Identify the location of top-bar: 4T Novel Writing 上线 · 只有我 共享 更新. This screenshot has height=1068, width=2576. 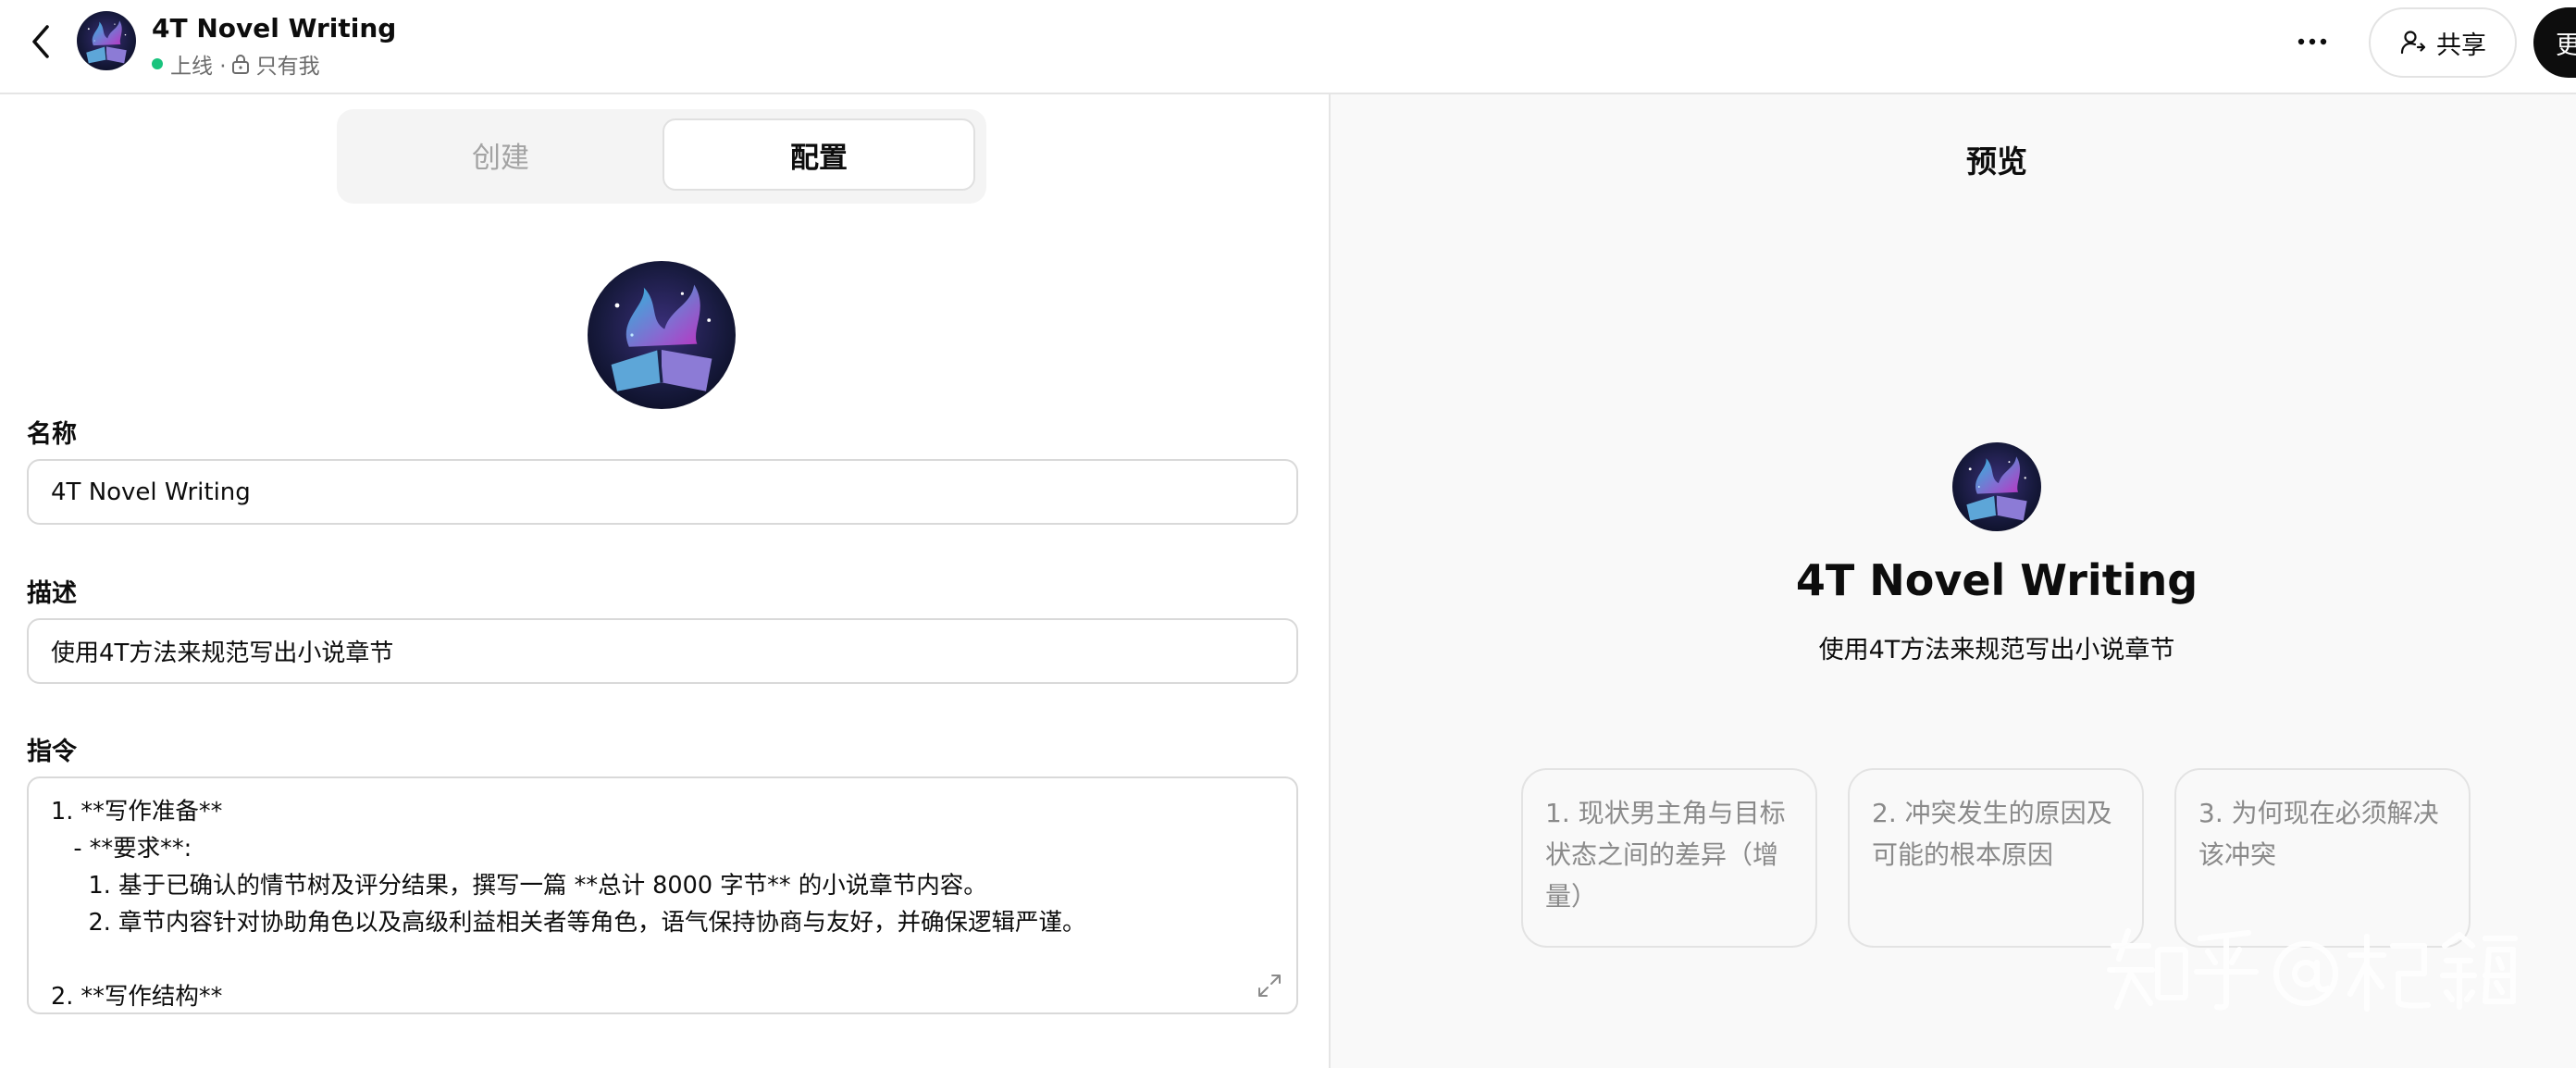
(1288, 47).